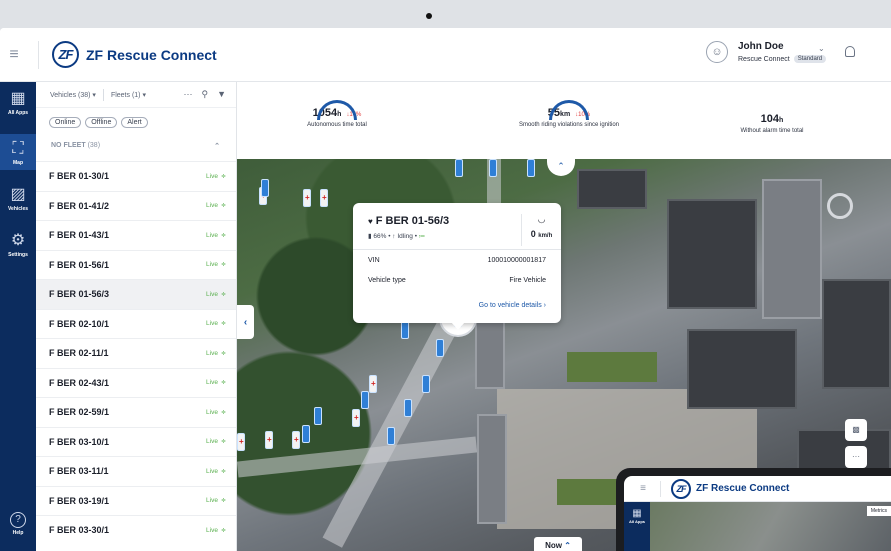 The width and height of the screenshot is (891, 551). I want to click on chevron-down-icon: ⌄, so click(821, 48).